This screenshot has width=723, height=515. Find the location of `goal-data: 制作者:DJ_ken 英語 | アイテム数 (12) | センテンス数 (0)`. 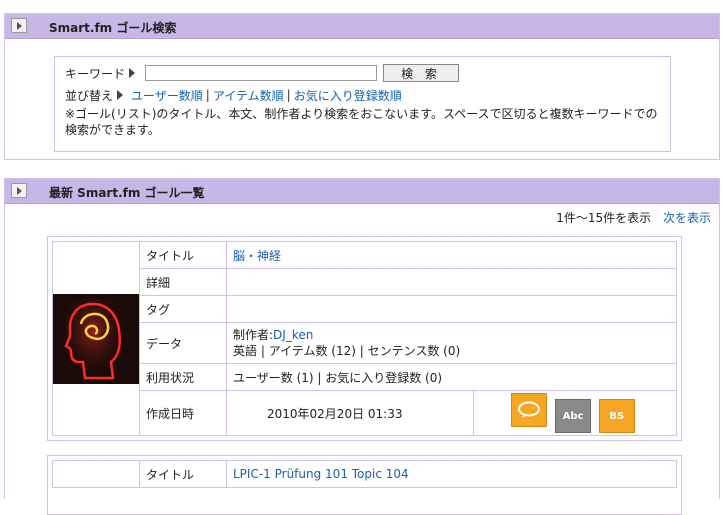

goal-data: 制作者:DJ_ken 英語 | アイテム数 (12) | センテンス数 (0) is located at coordinates (451, 343).